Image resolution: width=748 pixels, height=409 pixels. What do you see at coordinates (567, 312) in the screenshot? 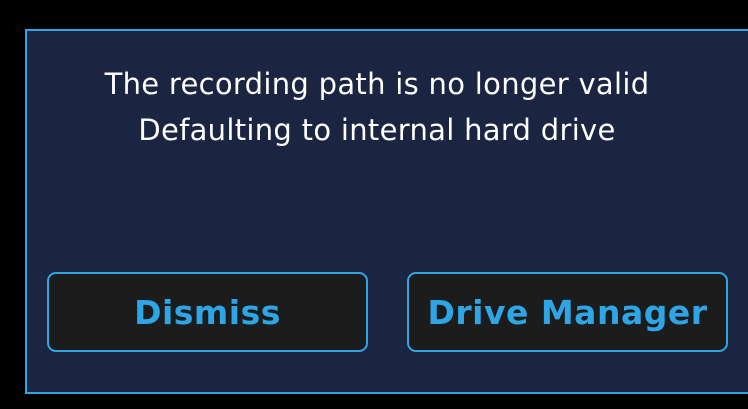
I see `drive-manager-button: Drive Manager` at bounding box center [567, 312].